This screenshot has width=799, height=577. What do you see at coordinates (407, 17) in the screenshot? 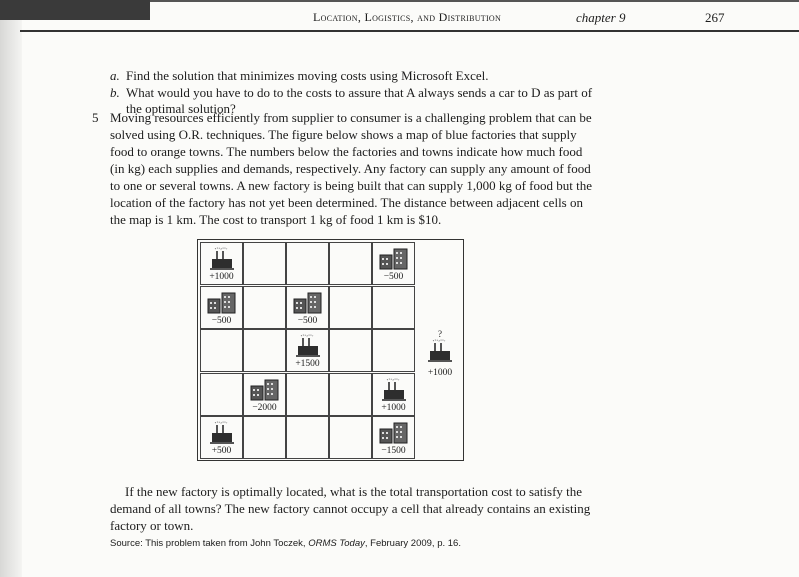
I see `running-title: Location, Logistics, and Distribution` at bounding box center [407, 17].